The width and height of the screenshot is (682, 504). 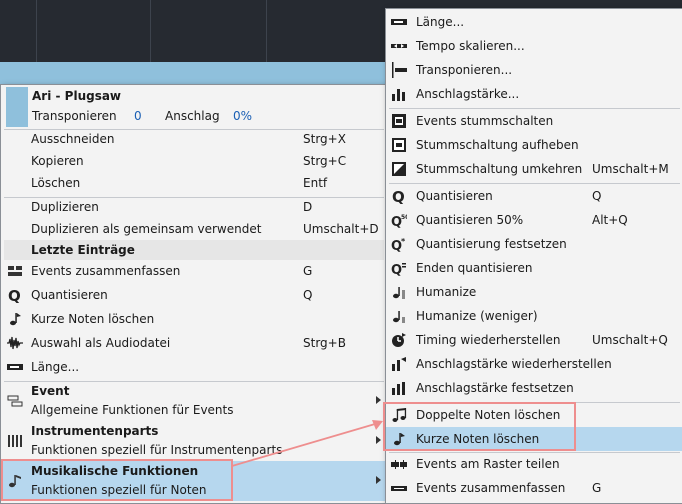 I want to click on submenu-item-merge-events: Events zusammenfassen G, so click(x=534, y=488).